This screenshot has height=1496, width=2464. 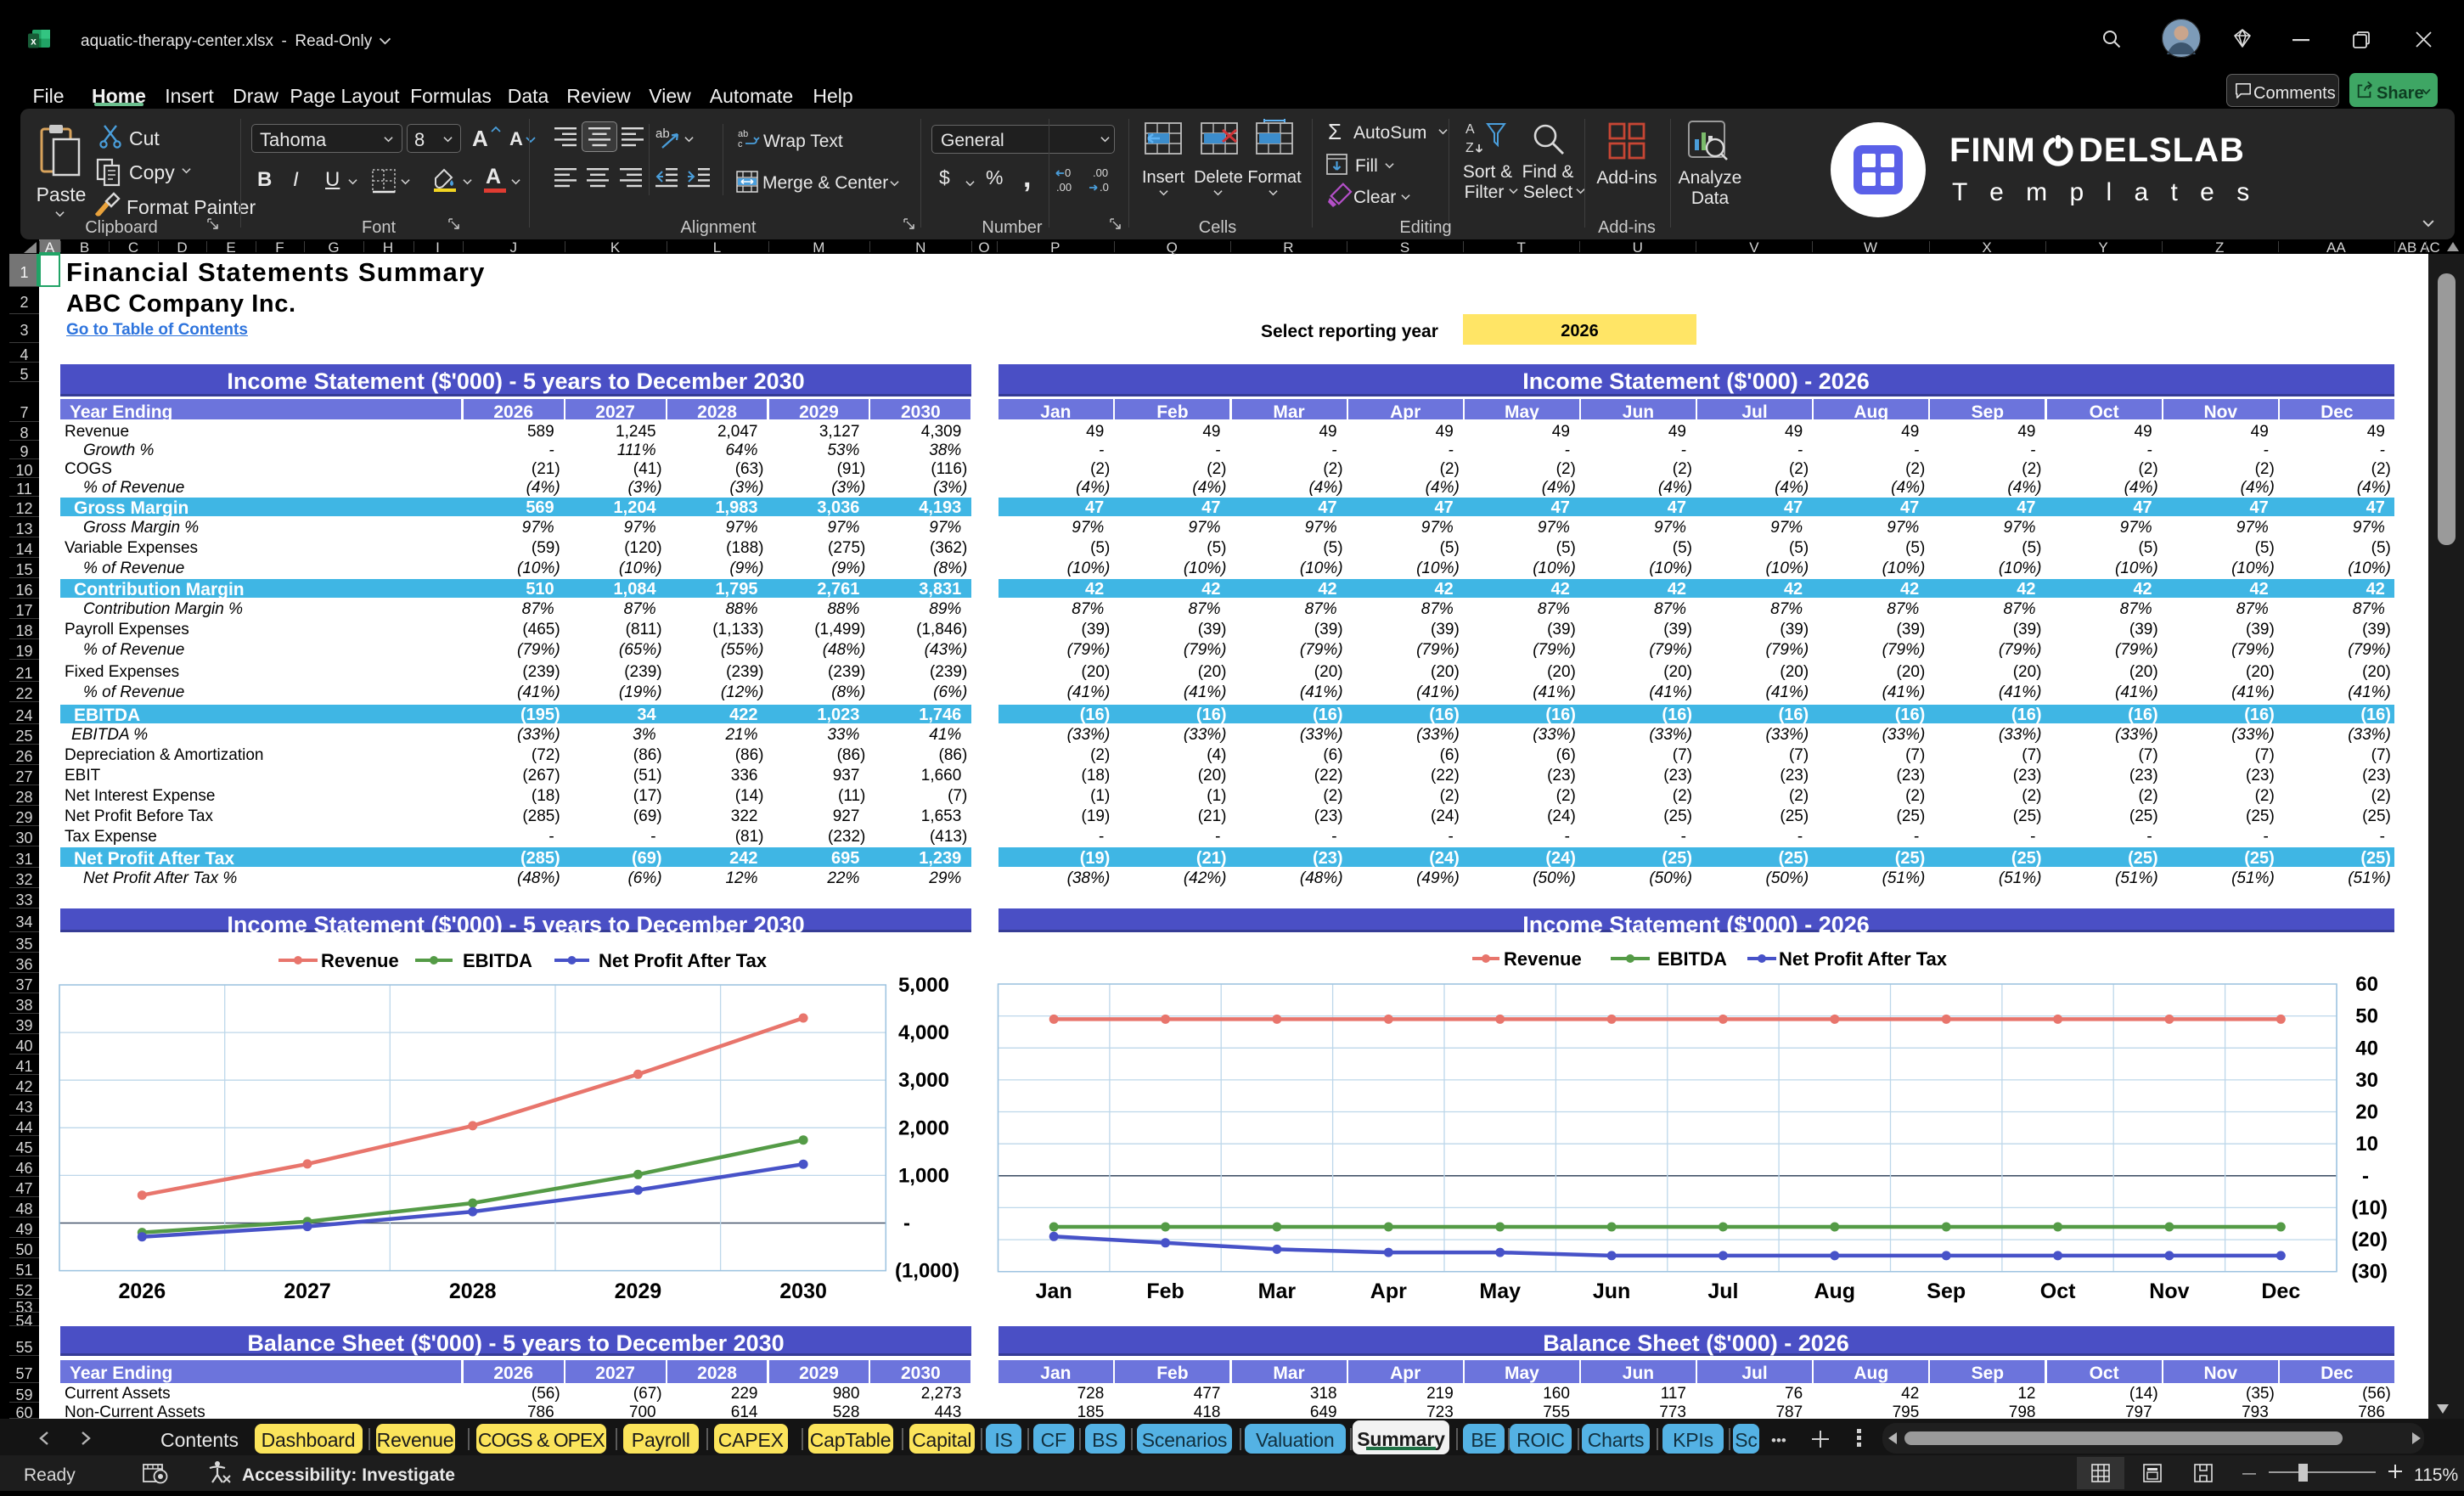 What do you see at coordinates (1500, 1291) in the screenshot?
I see `svg-text: May` at bounding box center [1500, 1291].